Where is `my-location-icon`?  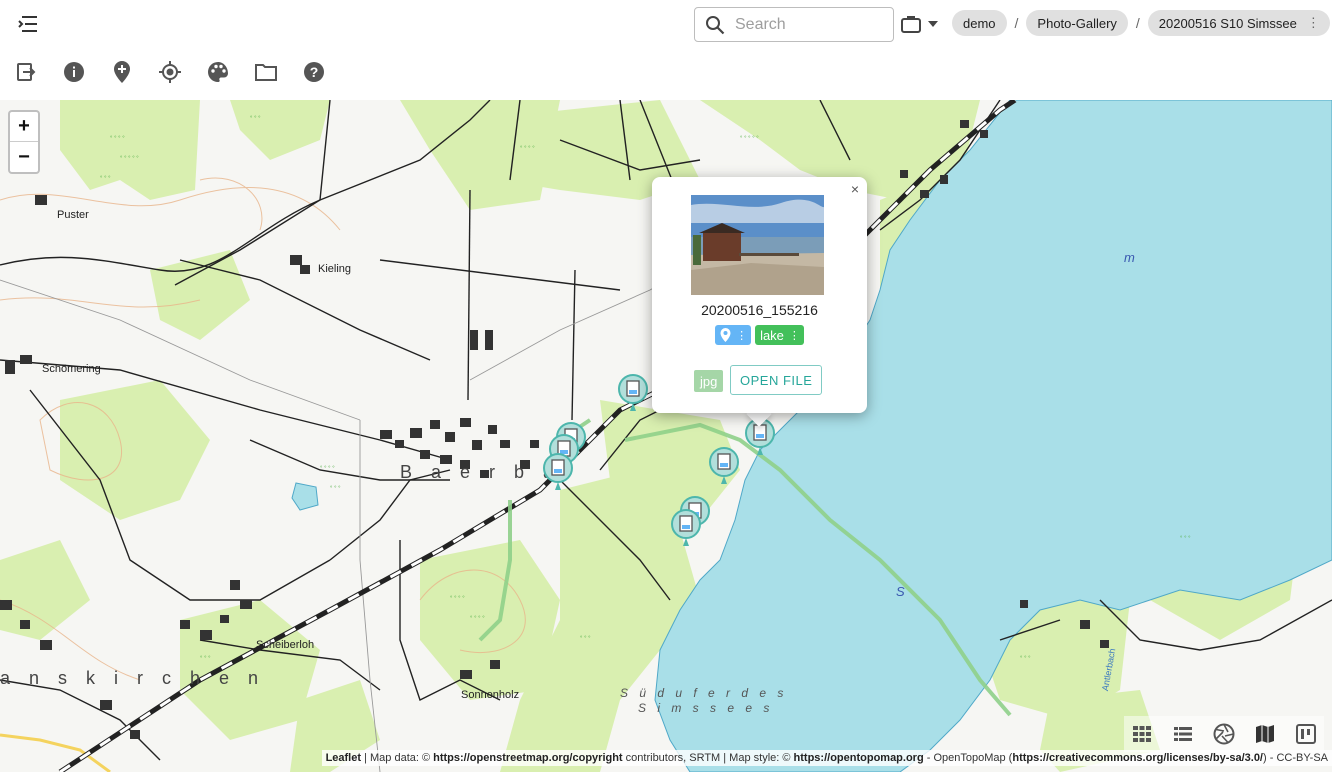 my-location-icon is located at coordinates (170, 72).